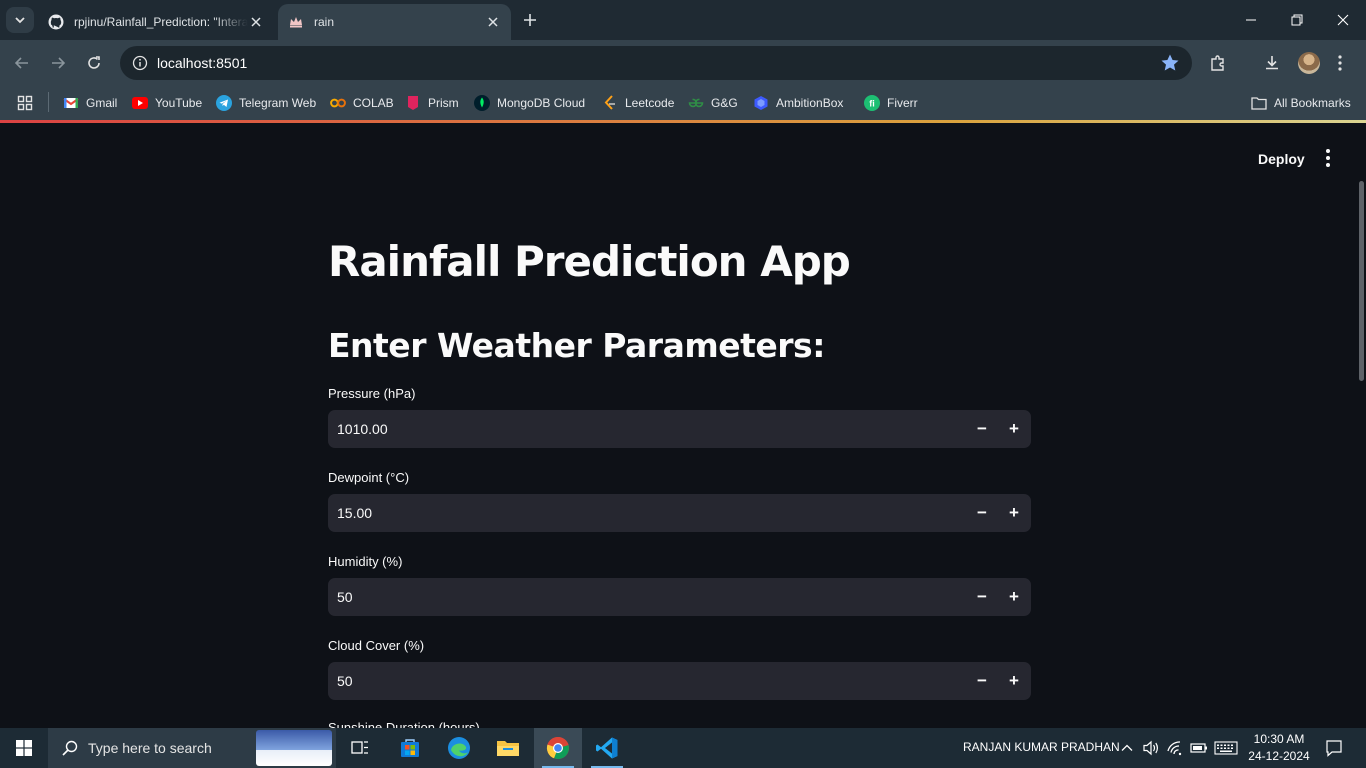  I want to click on new-tab-button, so click(530, 20).